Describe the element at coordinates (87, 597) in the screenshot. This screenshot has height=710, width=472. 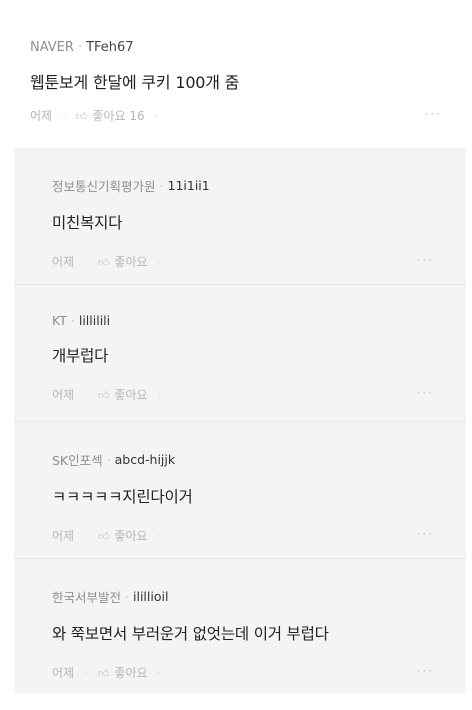
I see `reply-source: 한국서부발전` at that location.